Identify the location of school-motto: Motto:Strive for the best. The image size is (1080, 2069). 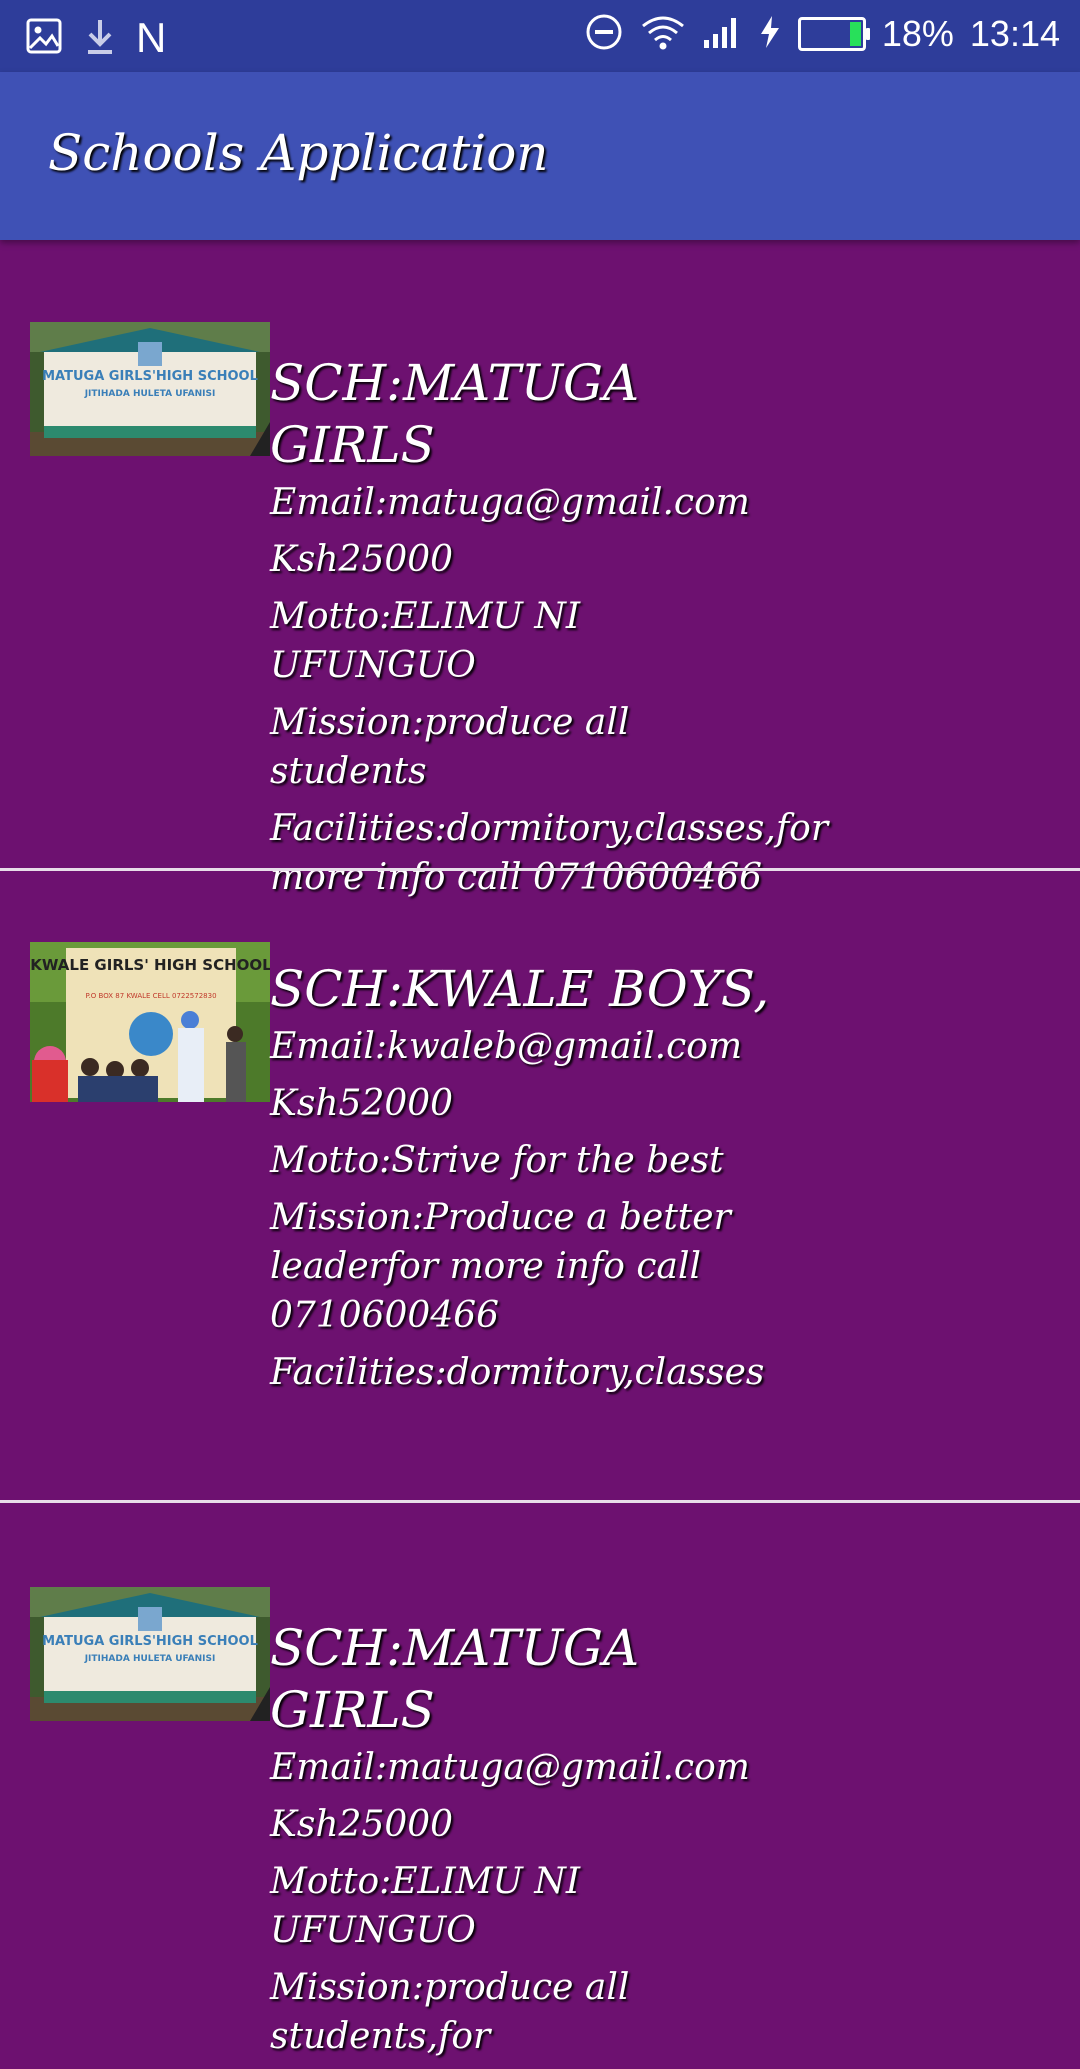
(497, 1160).